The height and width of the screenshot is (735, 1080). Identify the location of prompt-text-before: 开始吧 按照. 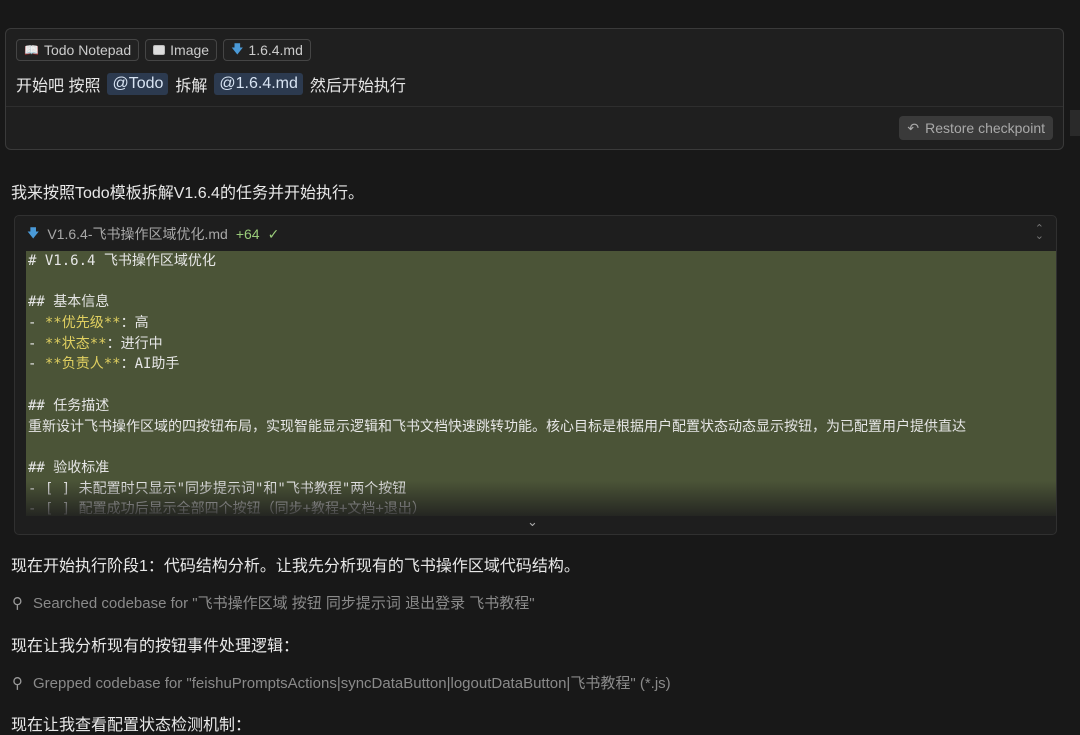
(58, 86).